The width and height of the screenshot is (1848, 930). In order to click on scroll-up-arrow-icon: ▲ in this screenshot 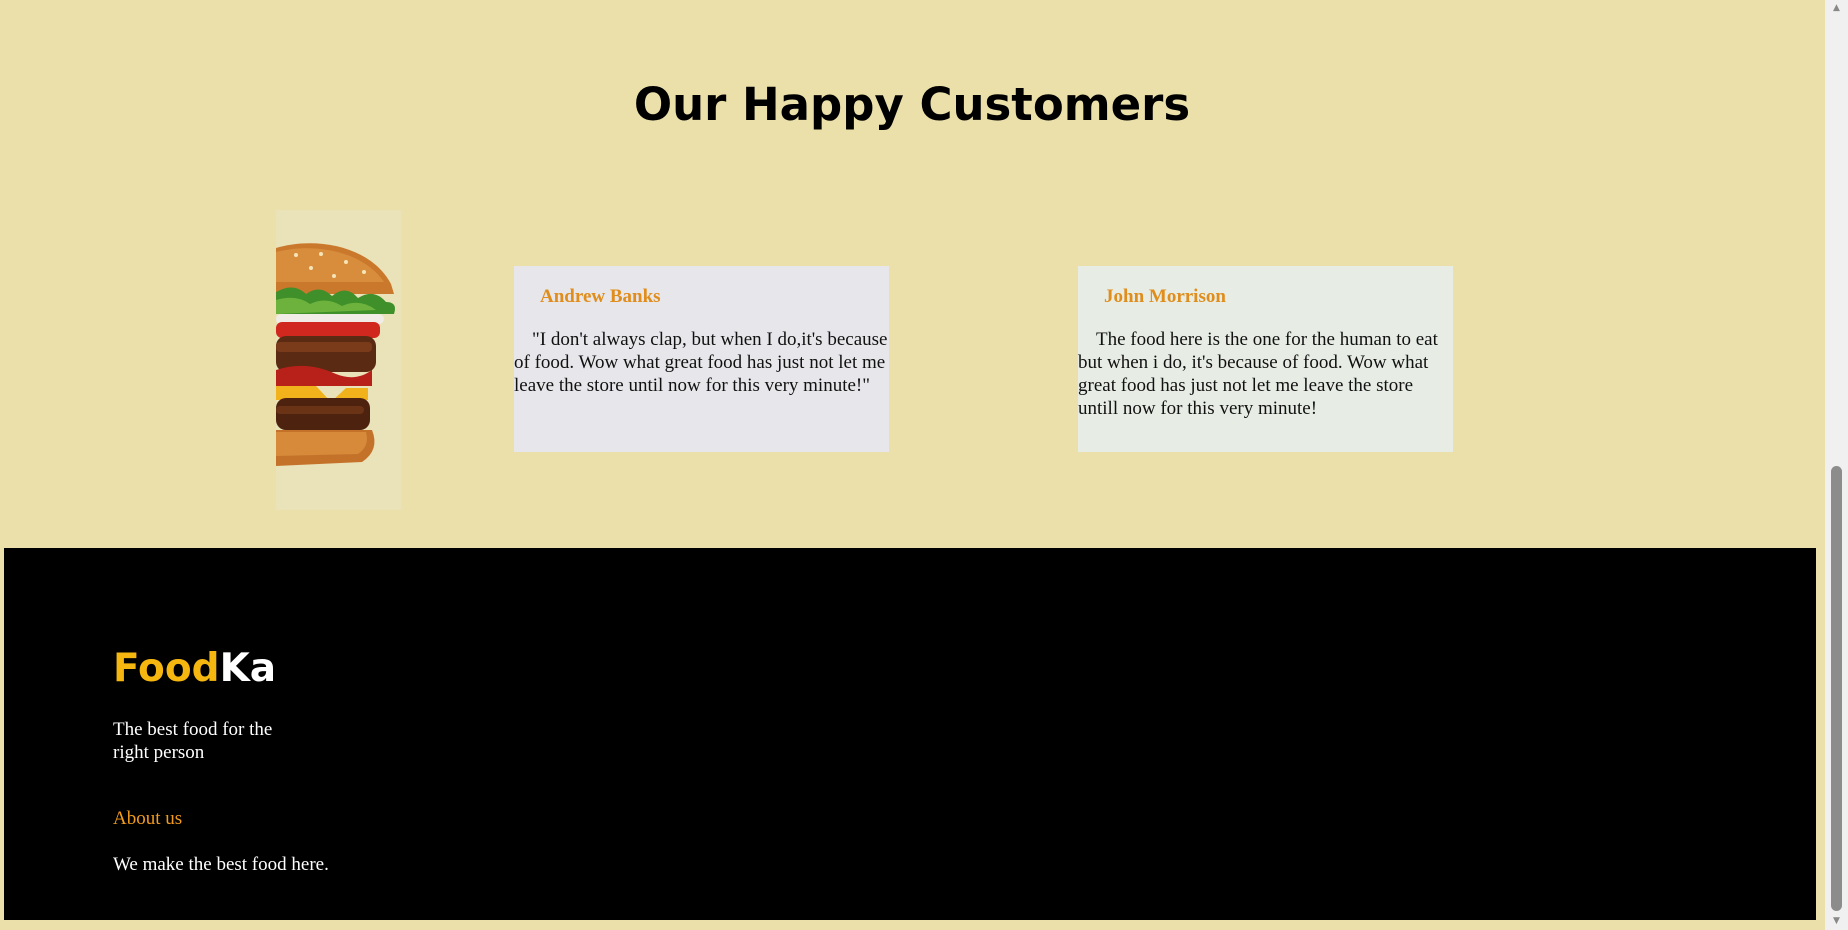, I will do `click(1836, 8)`.